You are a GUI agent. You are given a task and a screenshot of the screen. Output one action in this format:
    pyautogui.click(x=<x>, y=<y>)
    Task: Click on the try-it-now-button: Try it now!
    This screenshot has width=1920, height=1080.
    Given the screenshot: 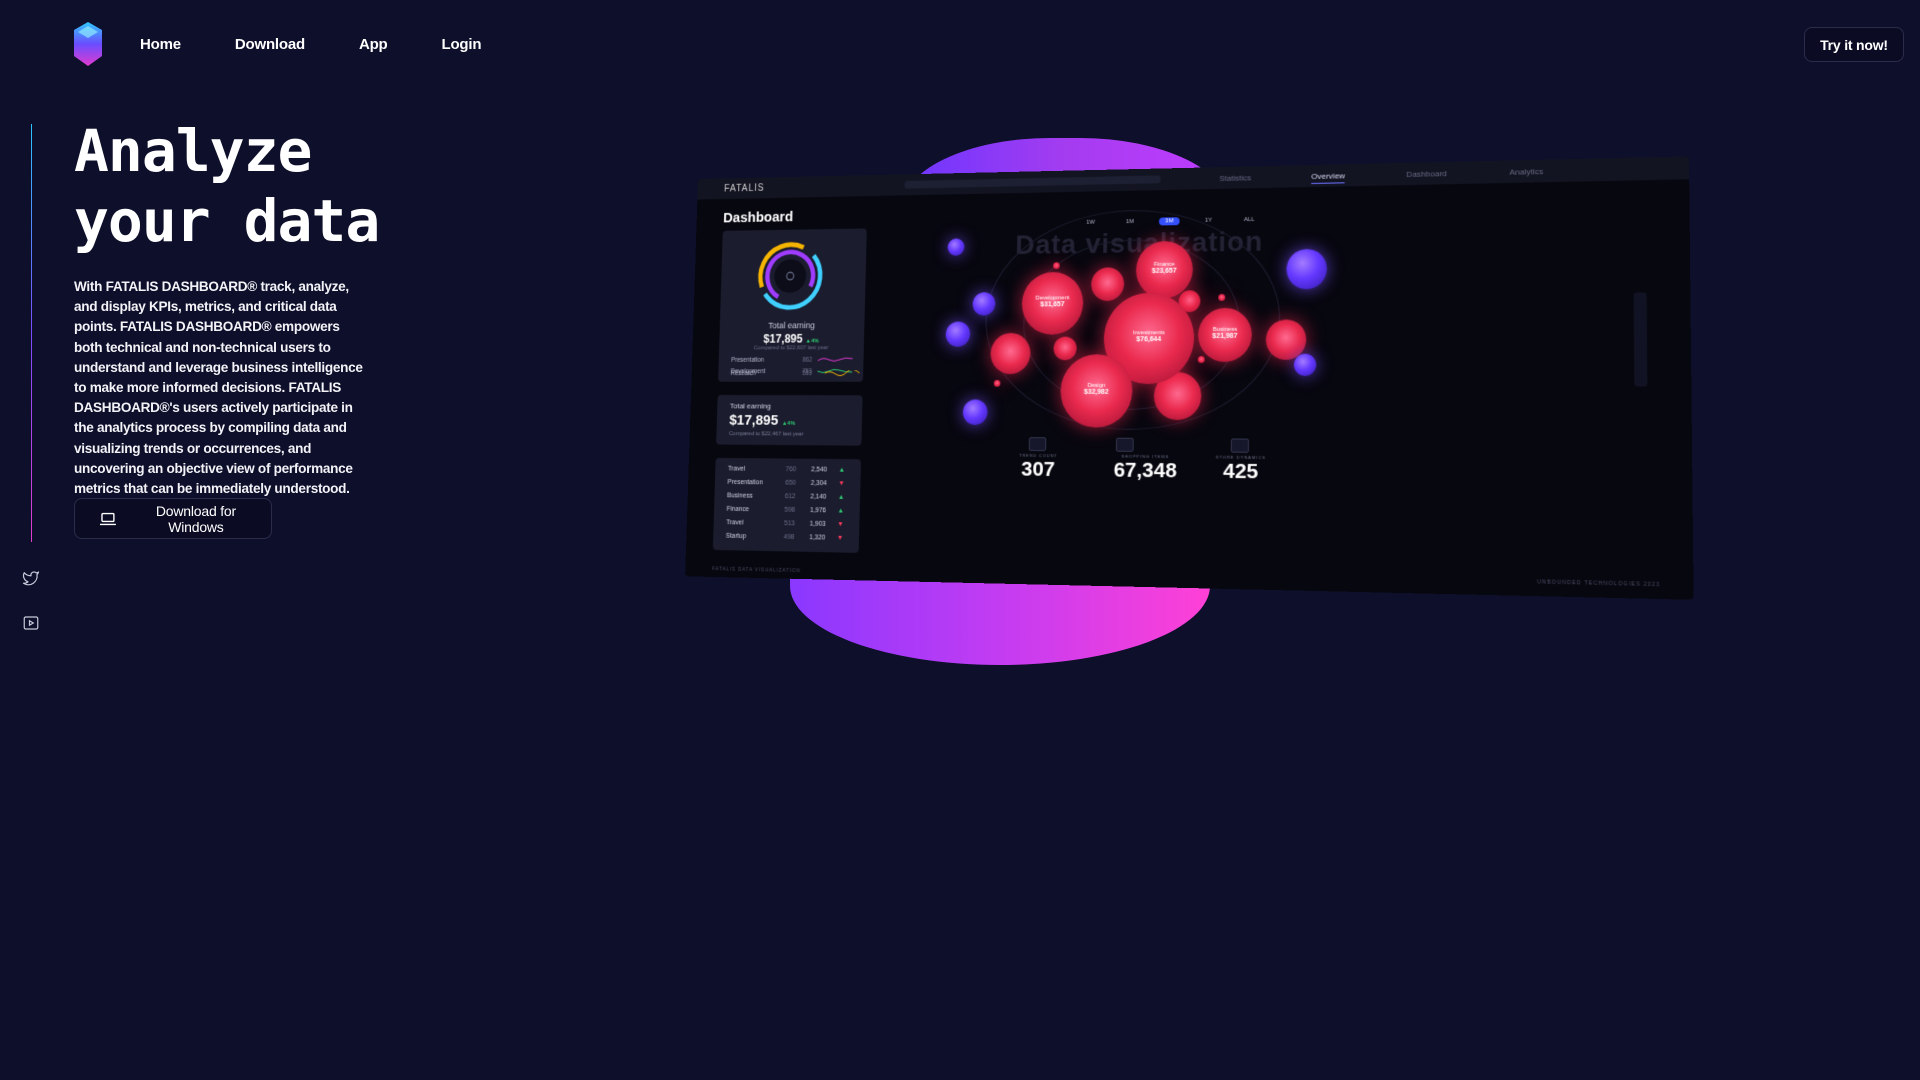 What is the action you would take?
    pyautogui.click(x=1854, y=44)
    